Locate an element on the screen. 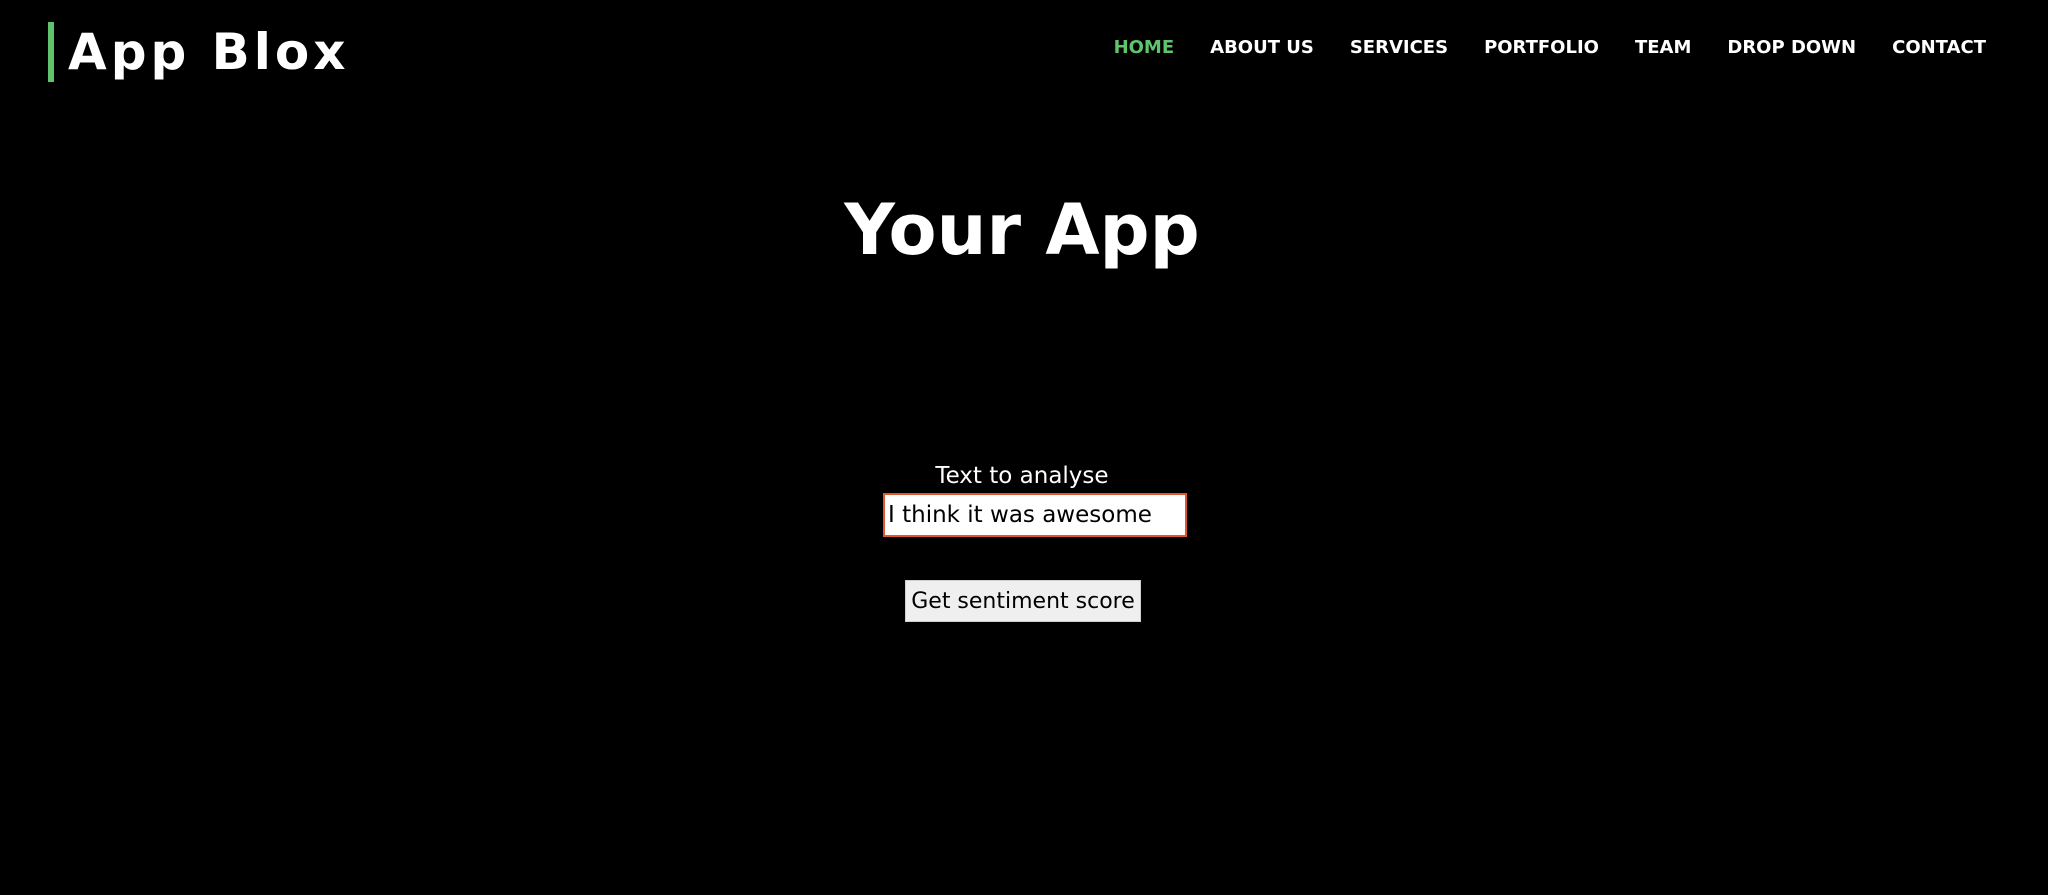 The width and height of the screenshot is (2048, 895). text-to-analyse-input is located at coordinates (1035, 515).